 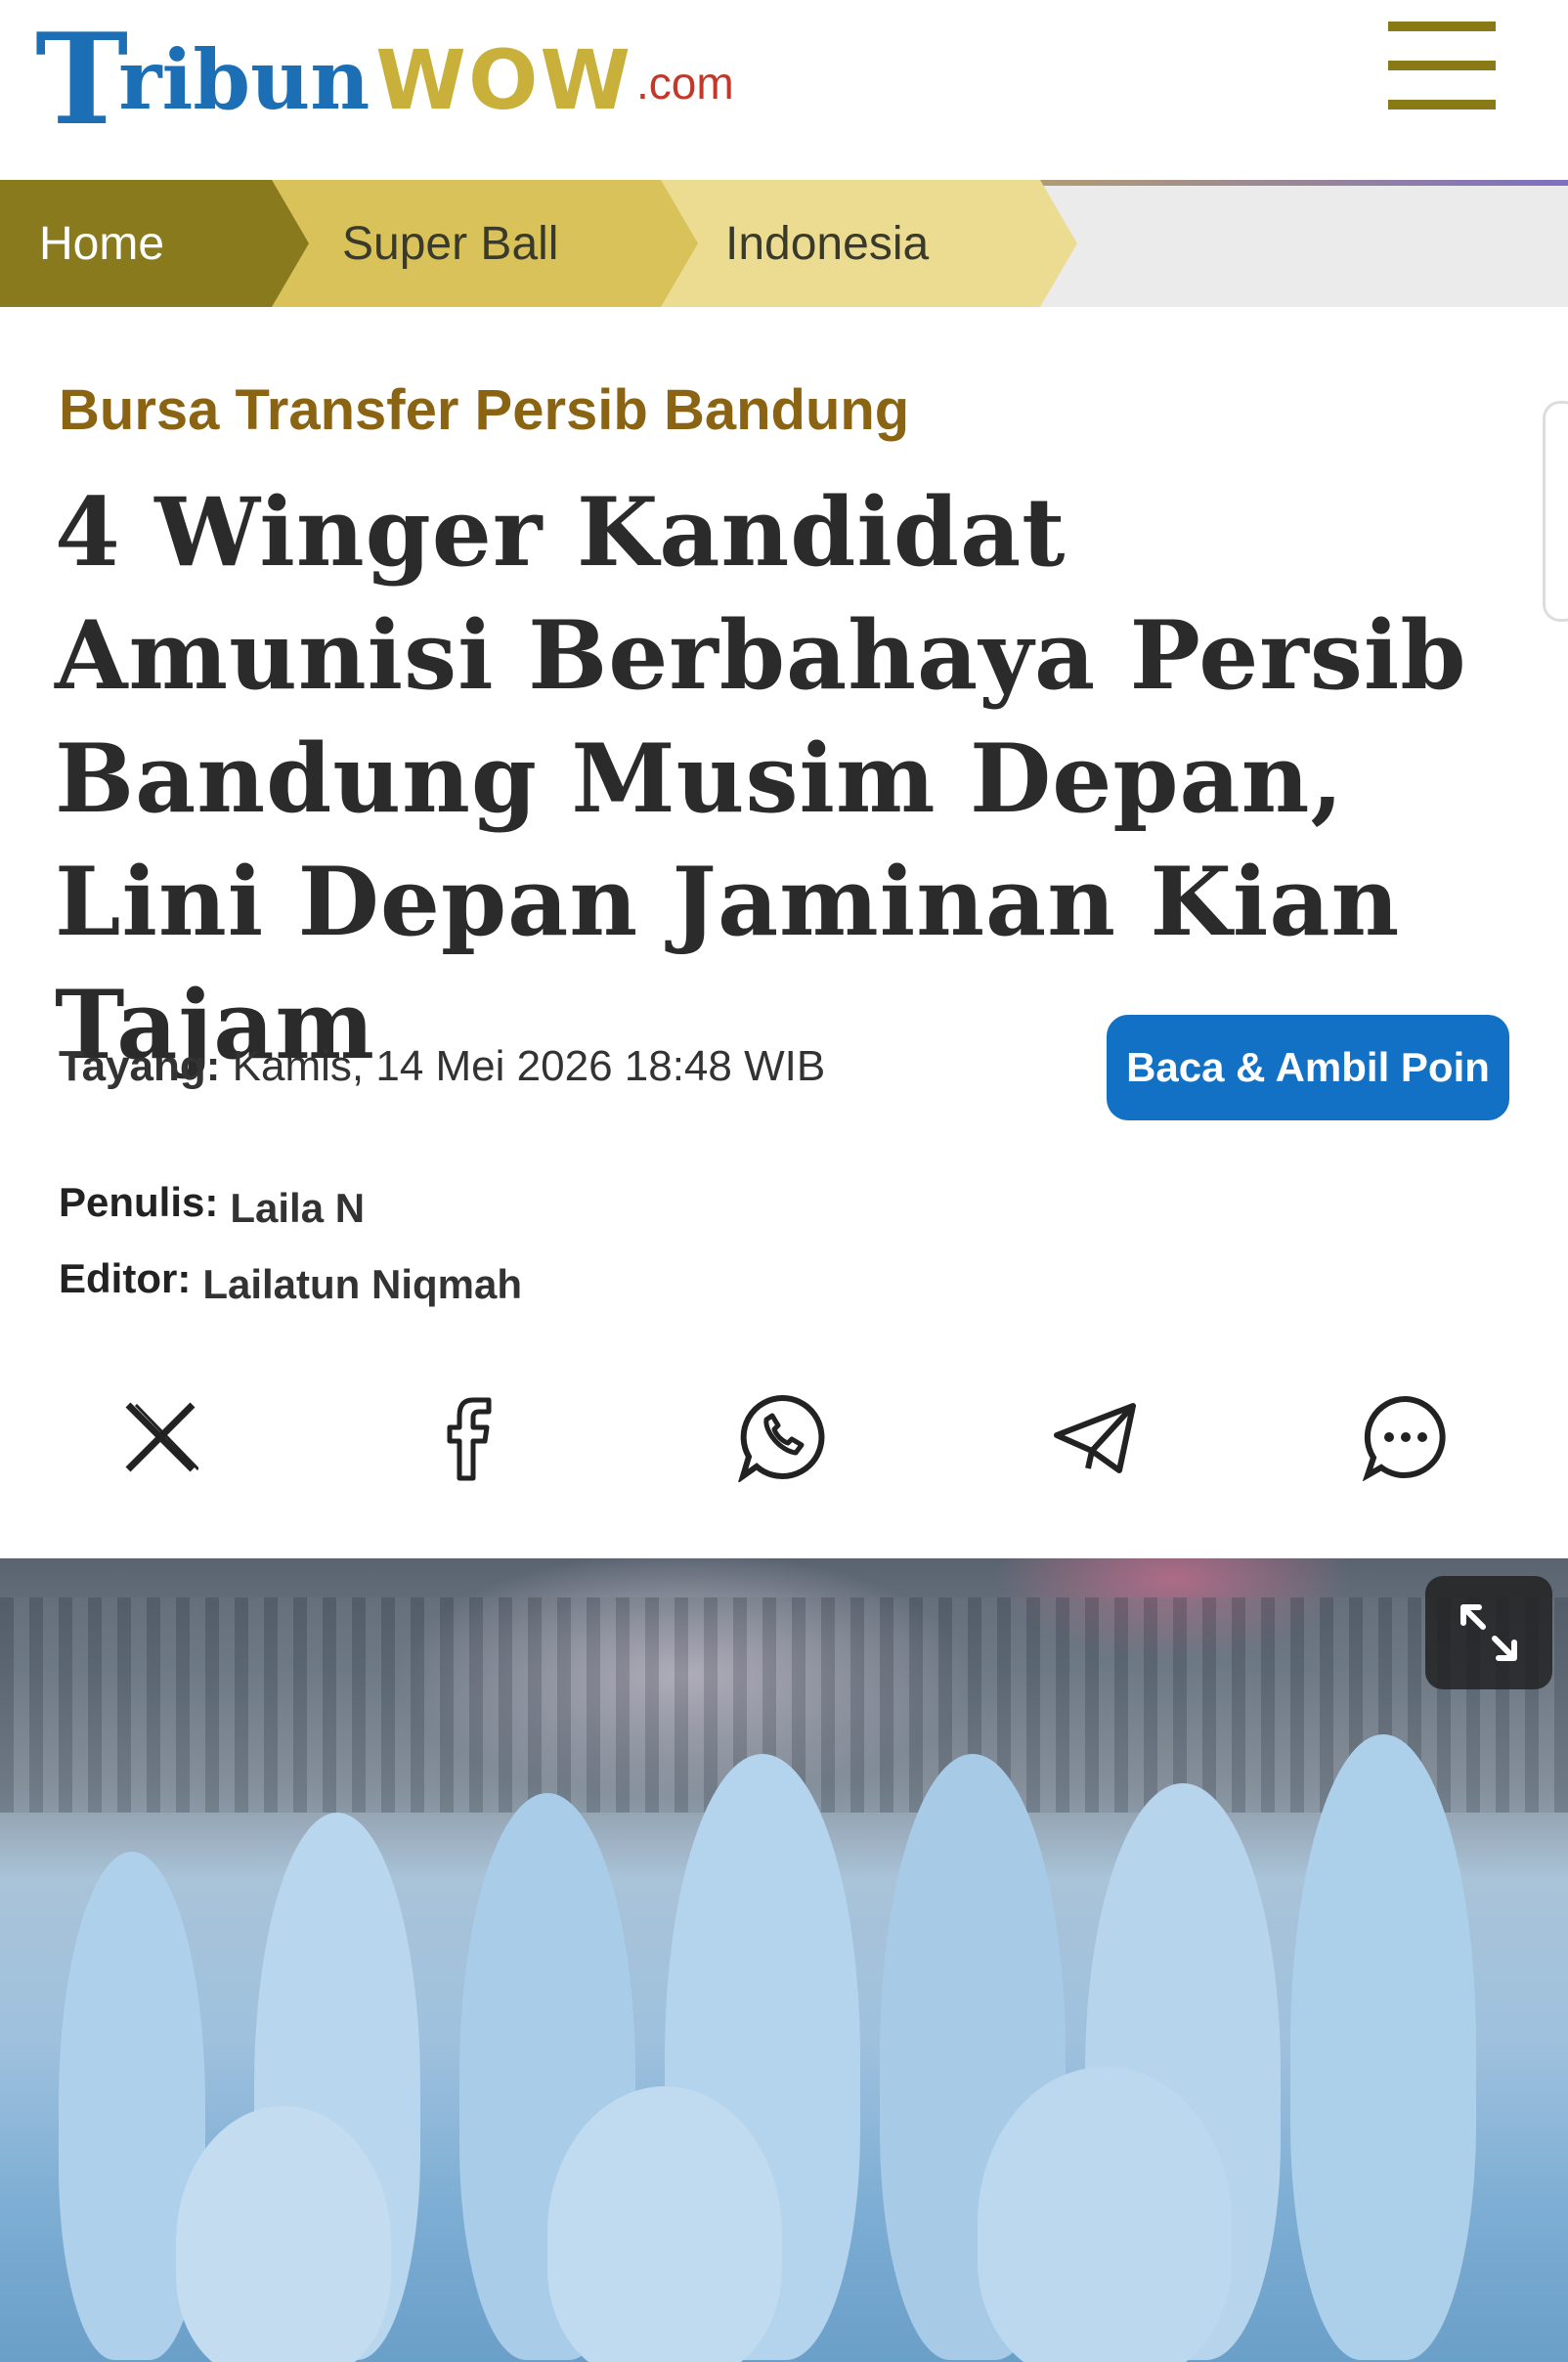 I want to click on editor-line: Editor: Lailatun Niqmah, so click(x=290, y=1281).